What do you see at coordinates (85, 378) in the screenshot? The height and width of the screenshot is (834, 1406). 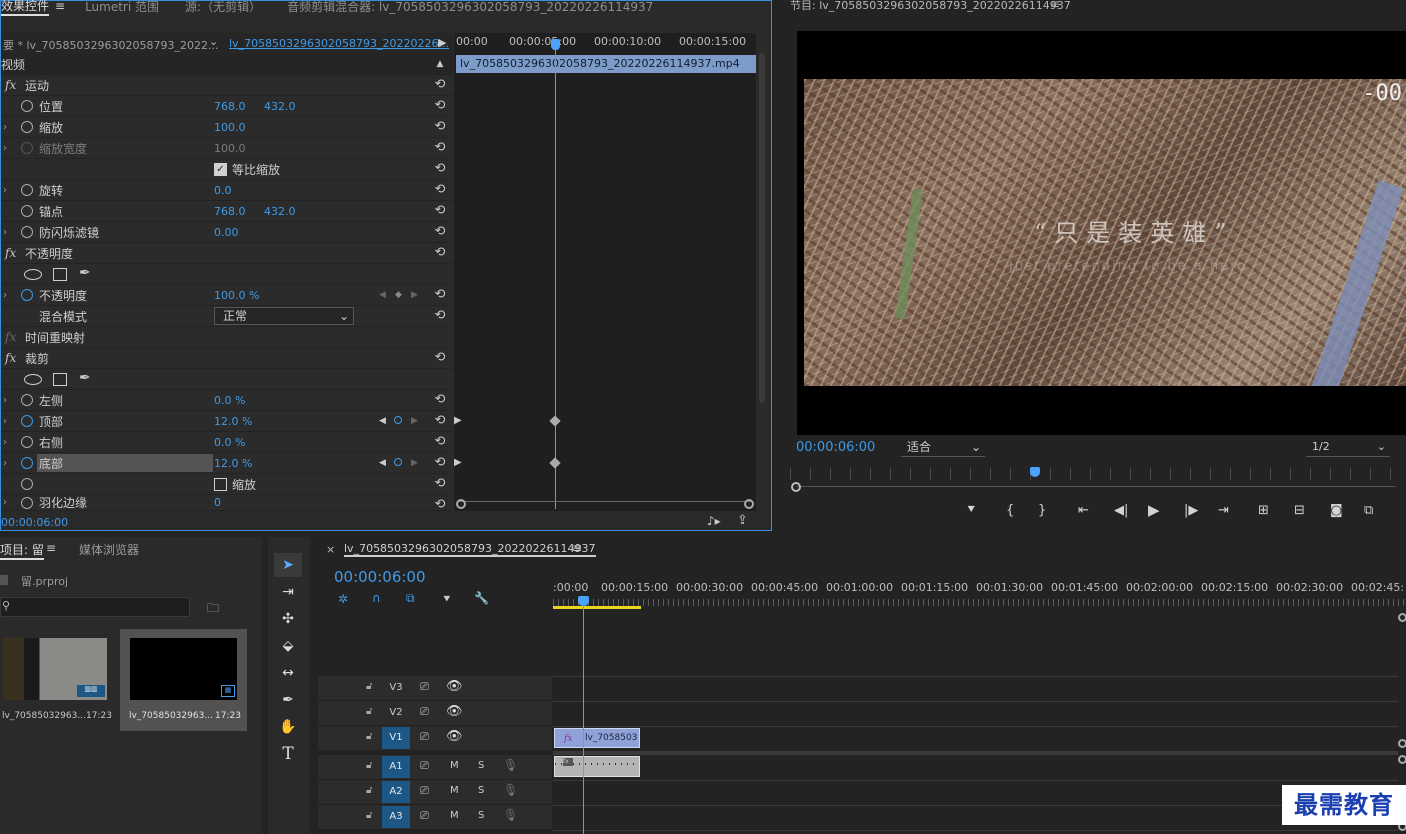 I see `pen-mask-icon: ✒` at bounding box center [85, 378].